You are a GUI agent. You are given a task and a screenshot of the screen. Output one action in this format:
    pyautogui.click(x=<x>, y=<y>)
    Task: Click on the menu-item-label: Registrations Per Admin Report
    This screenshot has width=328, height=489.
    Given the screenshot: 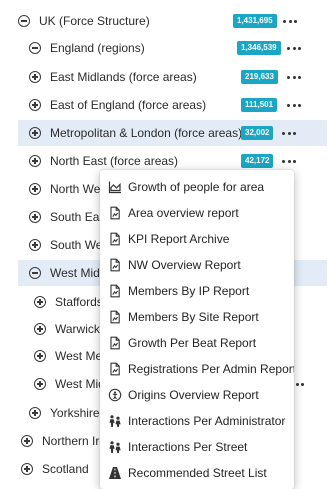 What is the action you would take?
    pyautogui.click(x=211, y=369)
    